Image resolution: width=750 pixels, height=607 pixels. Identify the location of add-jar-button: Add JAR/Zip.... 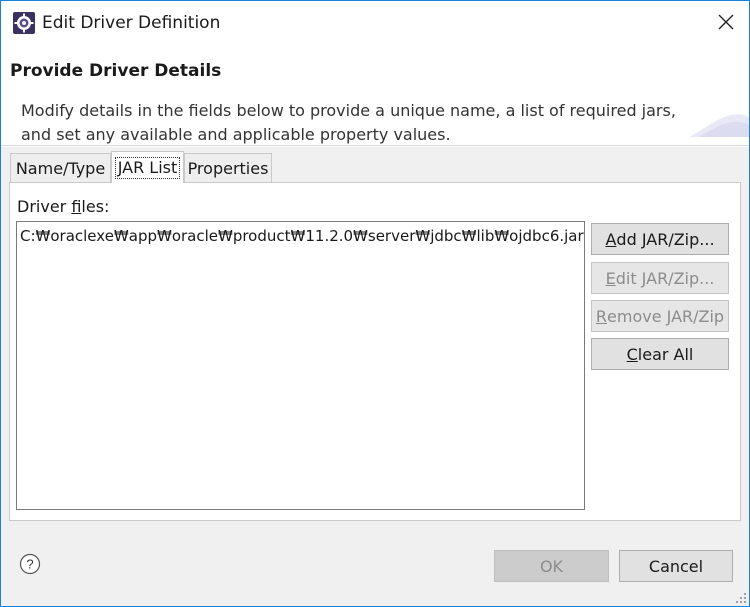
(660, 239).